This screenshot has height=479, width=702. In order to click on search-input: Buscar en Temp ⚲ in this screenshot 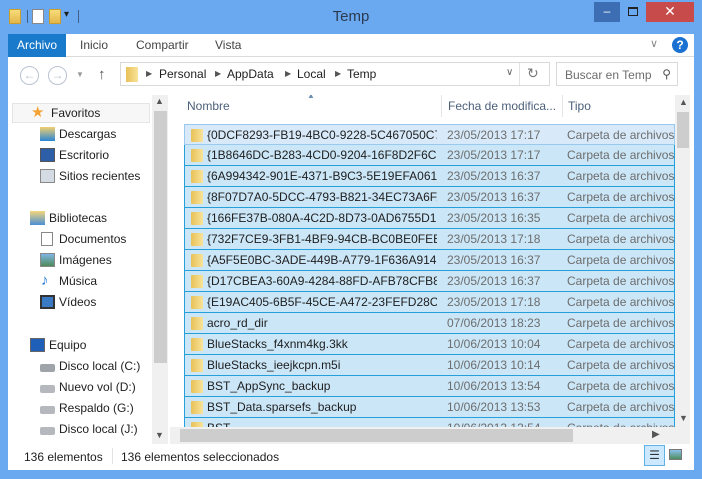, I will do `click(617, 74)`.